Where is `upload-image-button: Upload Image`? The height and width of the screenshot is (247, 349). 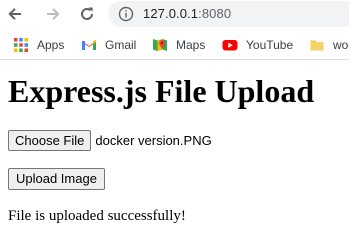 upload-image-button: Upload Image is located at coordinates (56, 179).